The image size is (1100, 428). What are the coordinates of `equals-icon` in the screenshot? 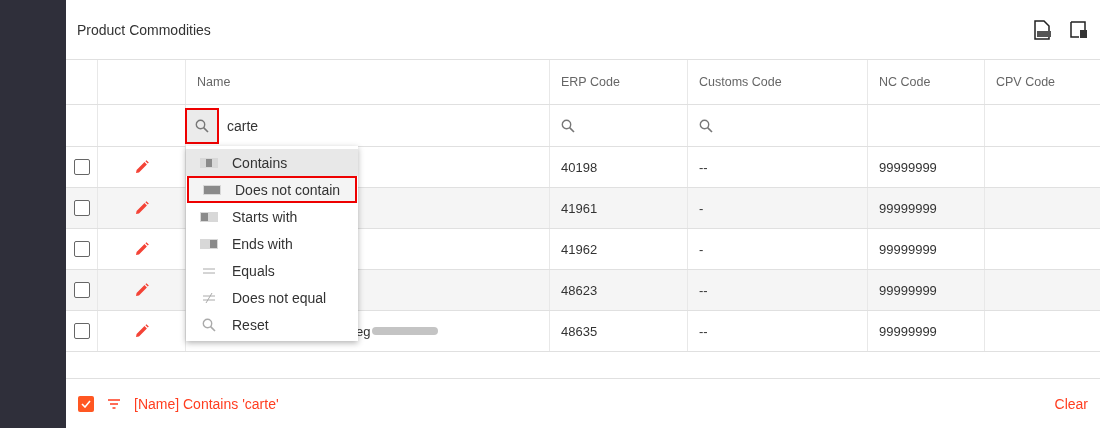 It's located at (209, 270).